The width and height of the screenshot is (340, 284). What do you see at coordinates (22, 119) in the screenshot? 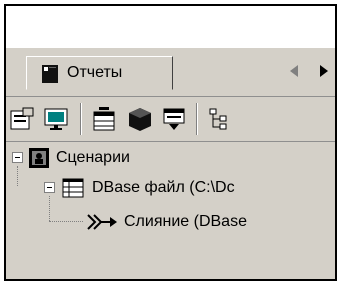
I see `properties-icon` at bounding box center [22, 119].